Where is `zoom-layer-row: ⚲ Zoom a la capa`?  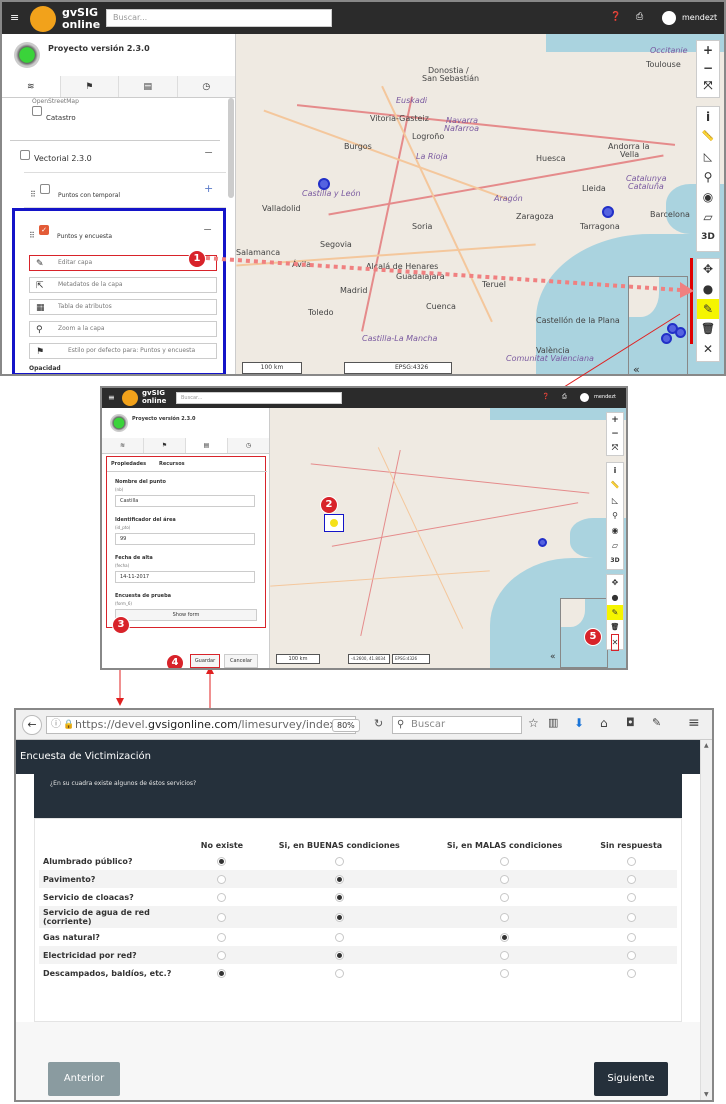
zoom-layer-row: ⚲ Zoom a la capa is located at coordinates (123, 329).